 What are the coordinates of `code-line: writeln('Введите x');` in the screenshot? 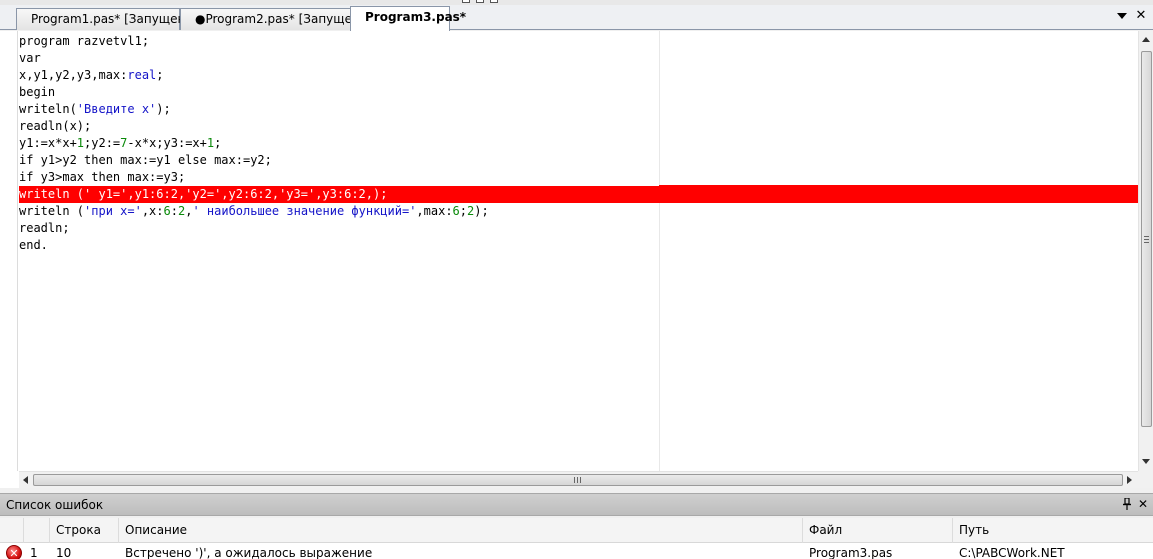 It's located at (578, 109).